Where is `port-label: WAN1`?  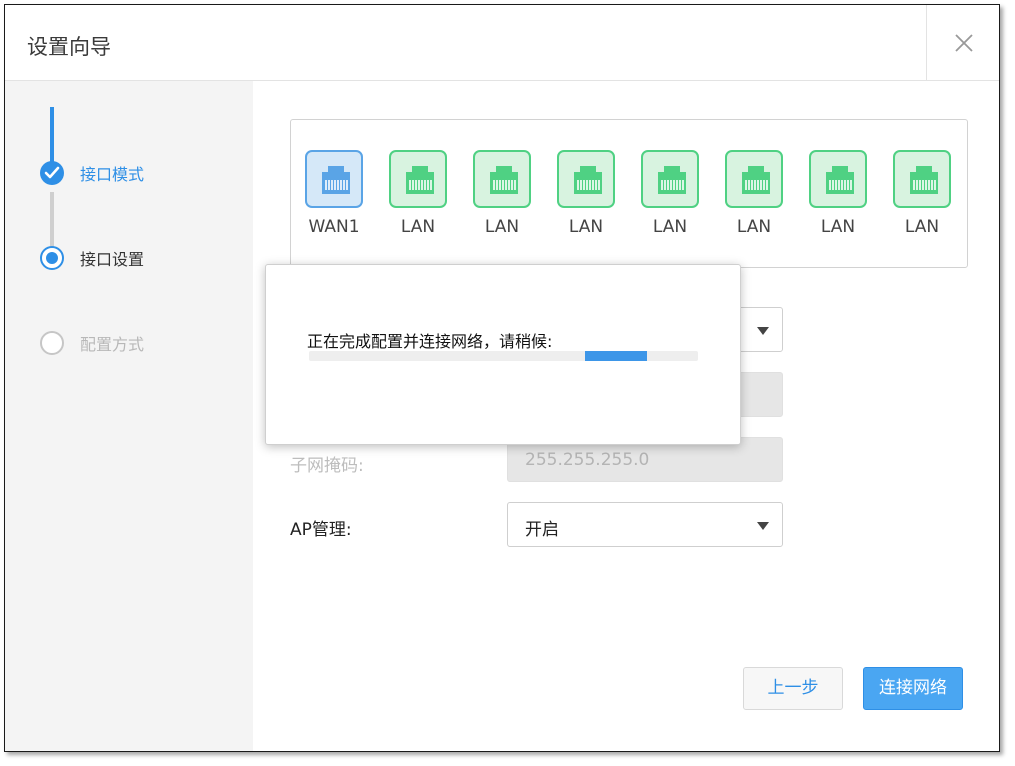
port-label: WAN1 is located at coordinates (334, 227).